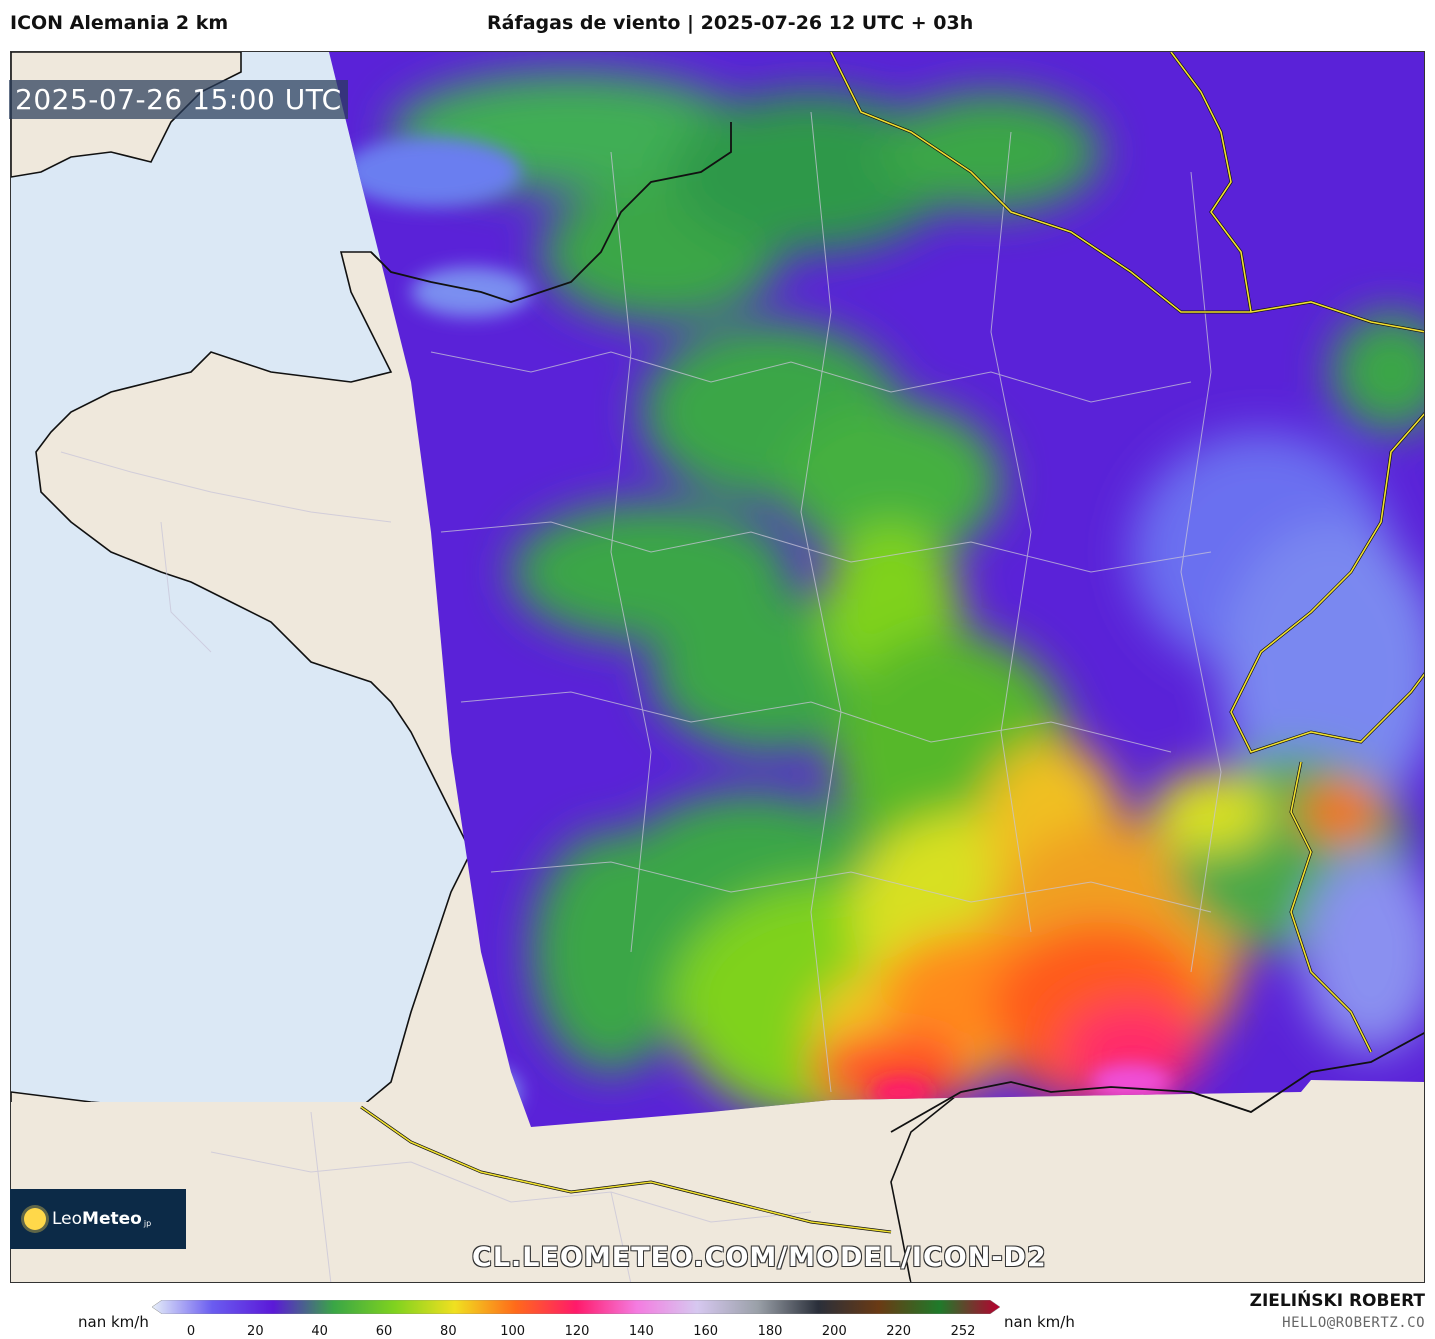 The height and width of the screenshot is (1339, 1435). Describe the element at coordinates (770, 1331) in the screenshot. I see `colorbar-tick-label: 180` at that location.